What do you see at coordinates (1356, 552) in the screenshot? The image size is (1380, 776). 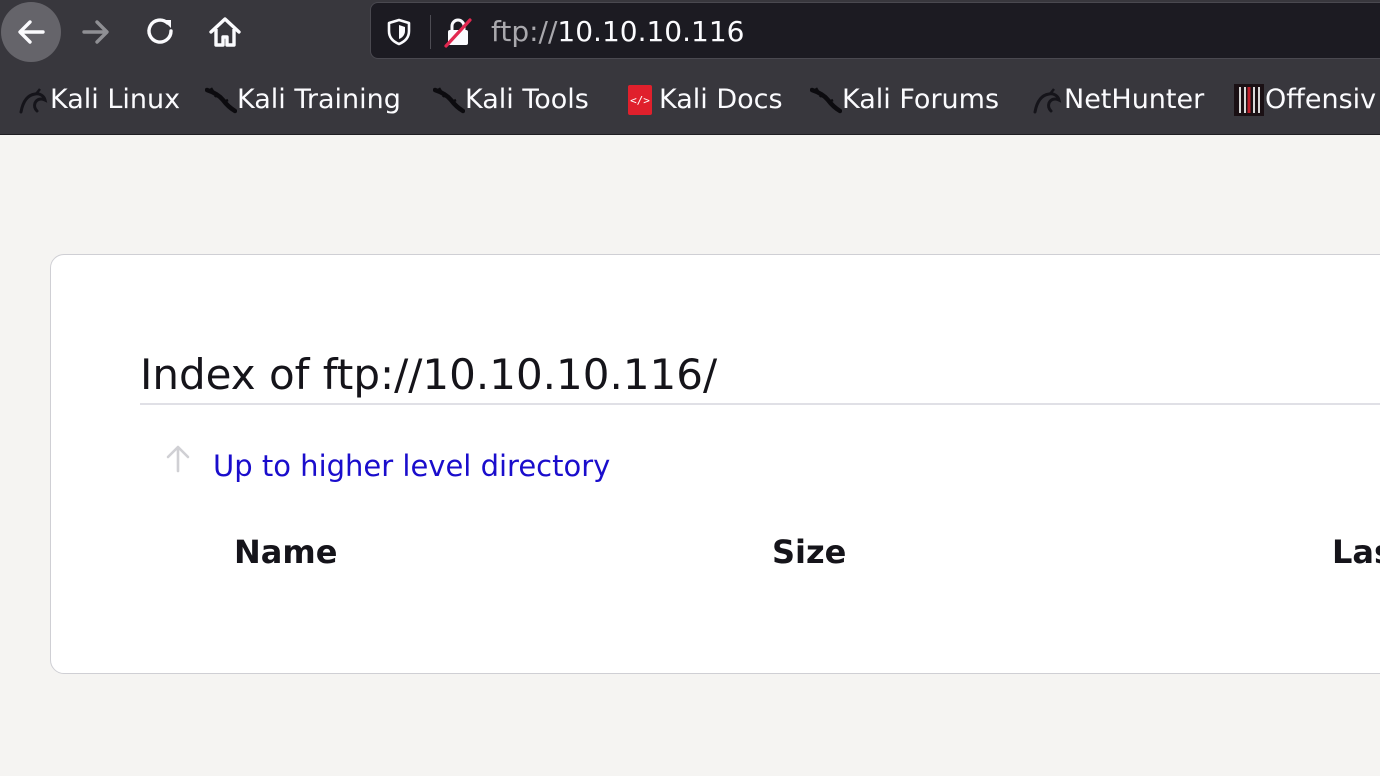 I see `column-header-last-modified: Las` at bounding box center [1356, 552].